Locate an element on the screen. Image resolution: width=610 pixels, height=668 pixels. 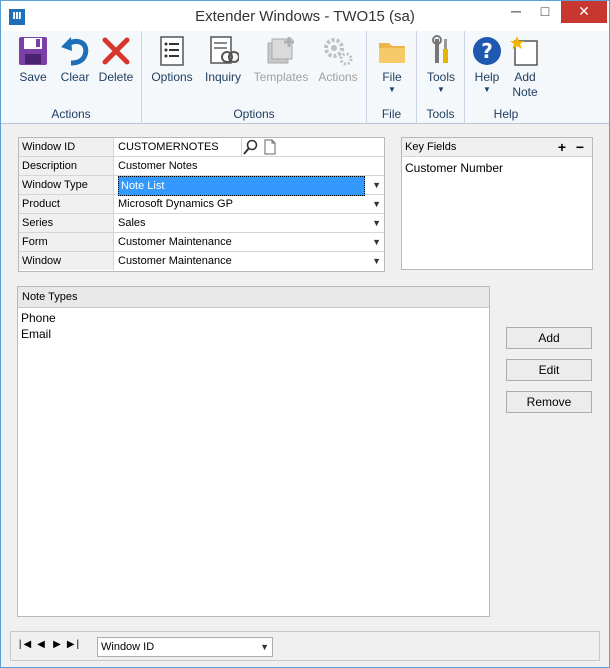
remove-button: Remove is located at coordinates (549, 402).